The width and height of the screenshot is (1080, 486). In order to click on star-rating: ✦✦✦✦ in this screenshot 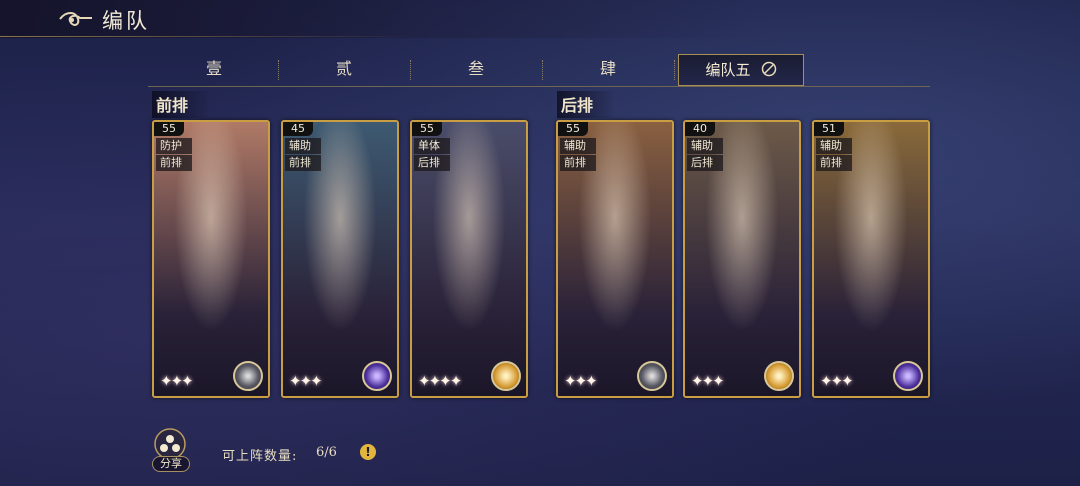, I will do `click(440, 381)`.